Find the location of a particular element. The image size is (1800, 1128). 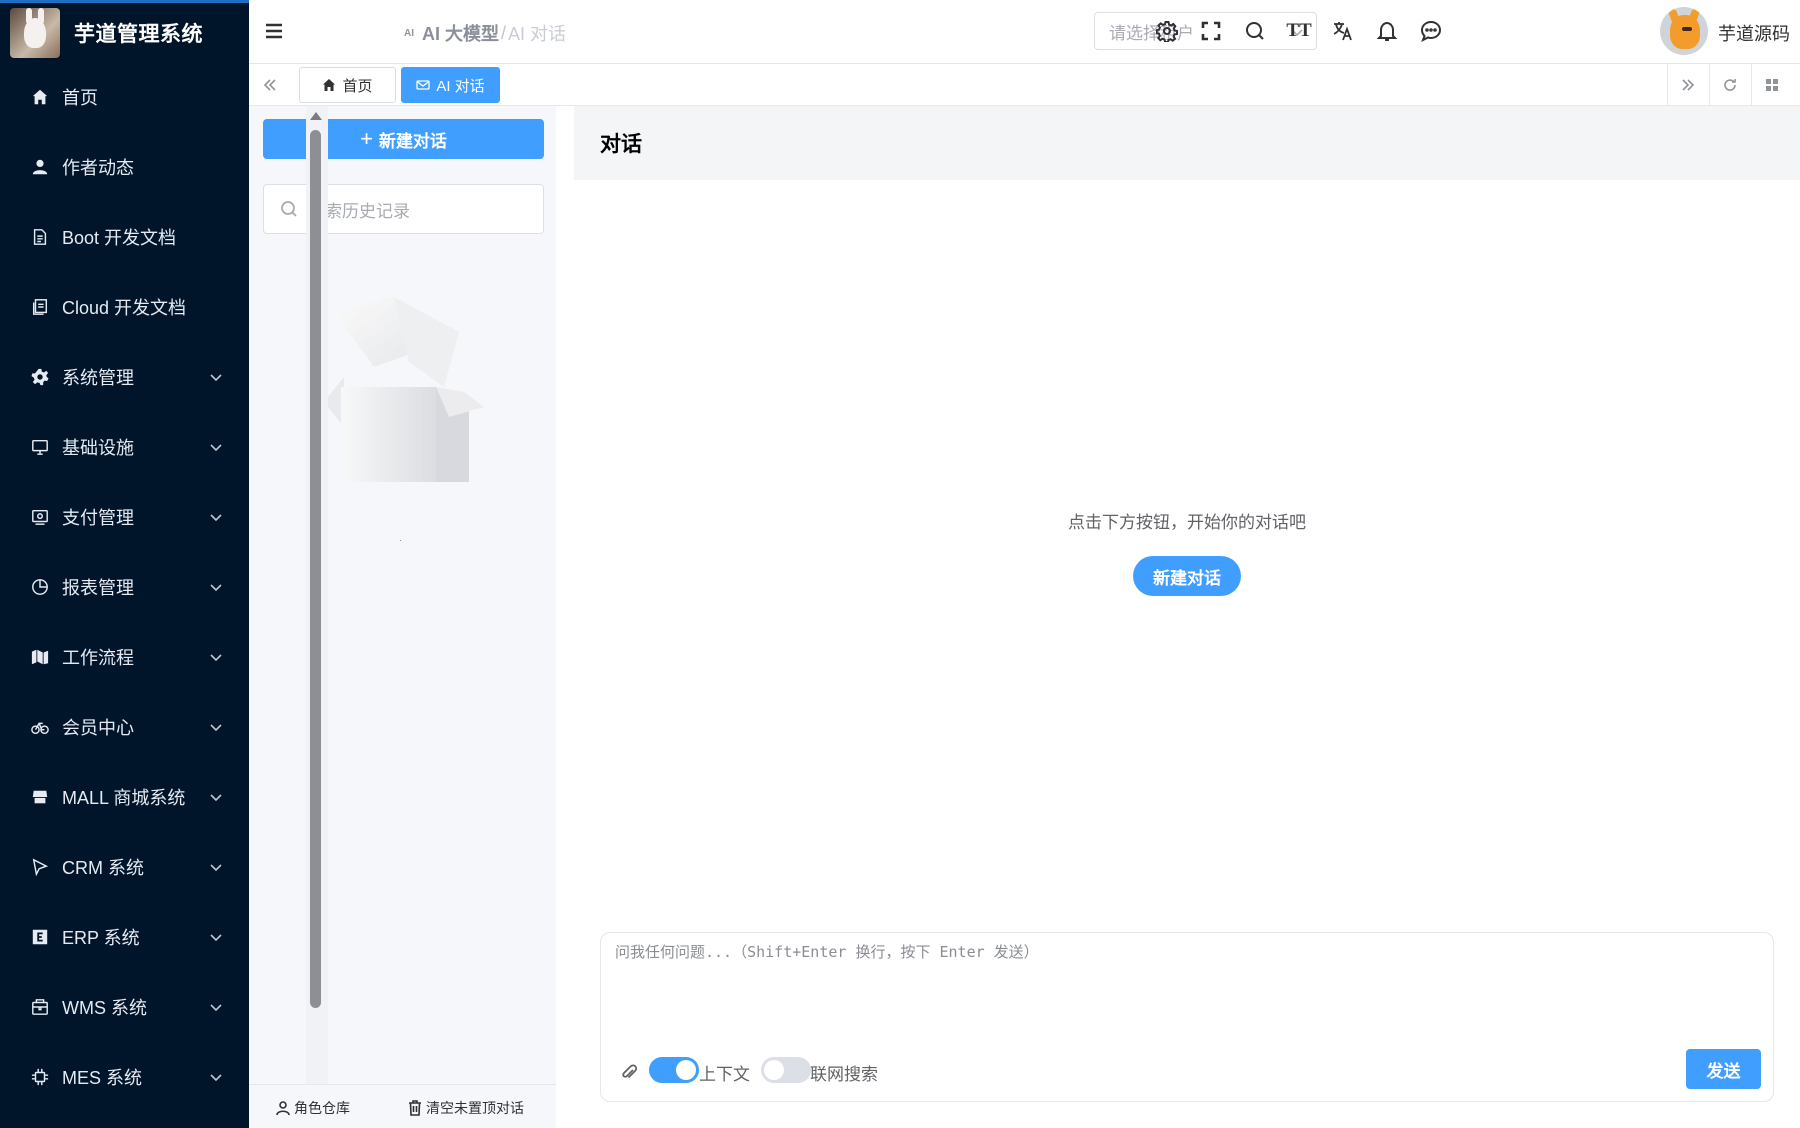

menu-toggle-icon is located at coordinates (274, 31).